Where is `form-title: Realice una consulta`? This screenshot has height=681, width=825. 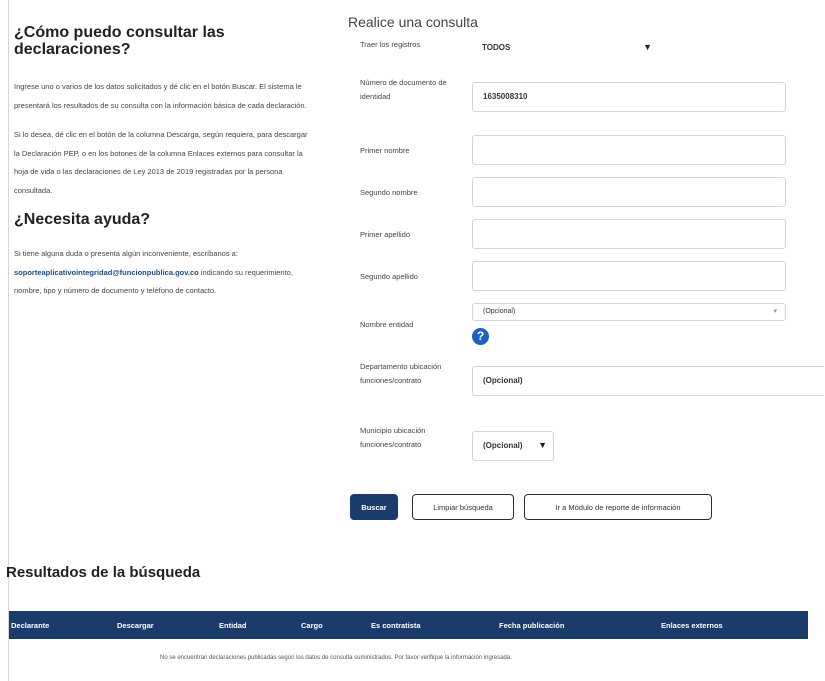
form-title: Realice una consulta is located at coordinates (413, 22).